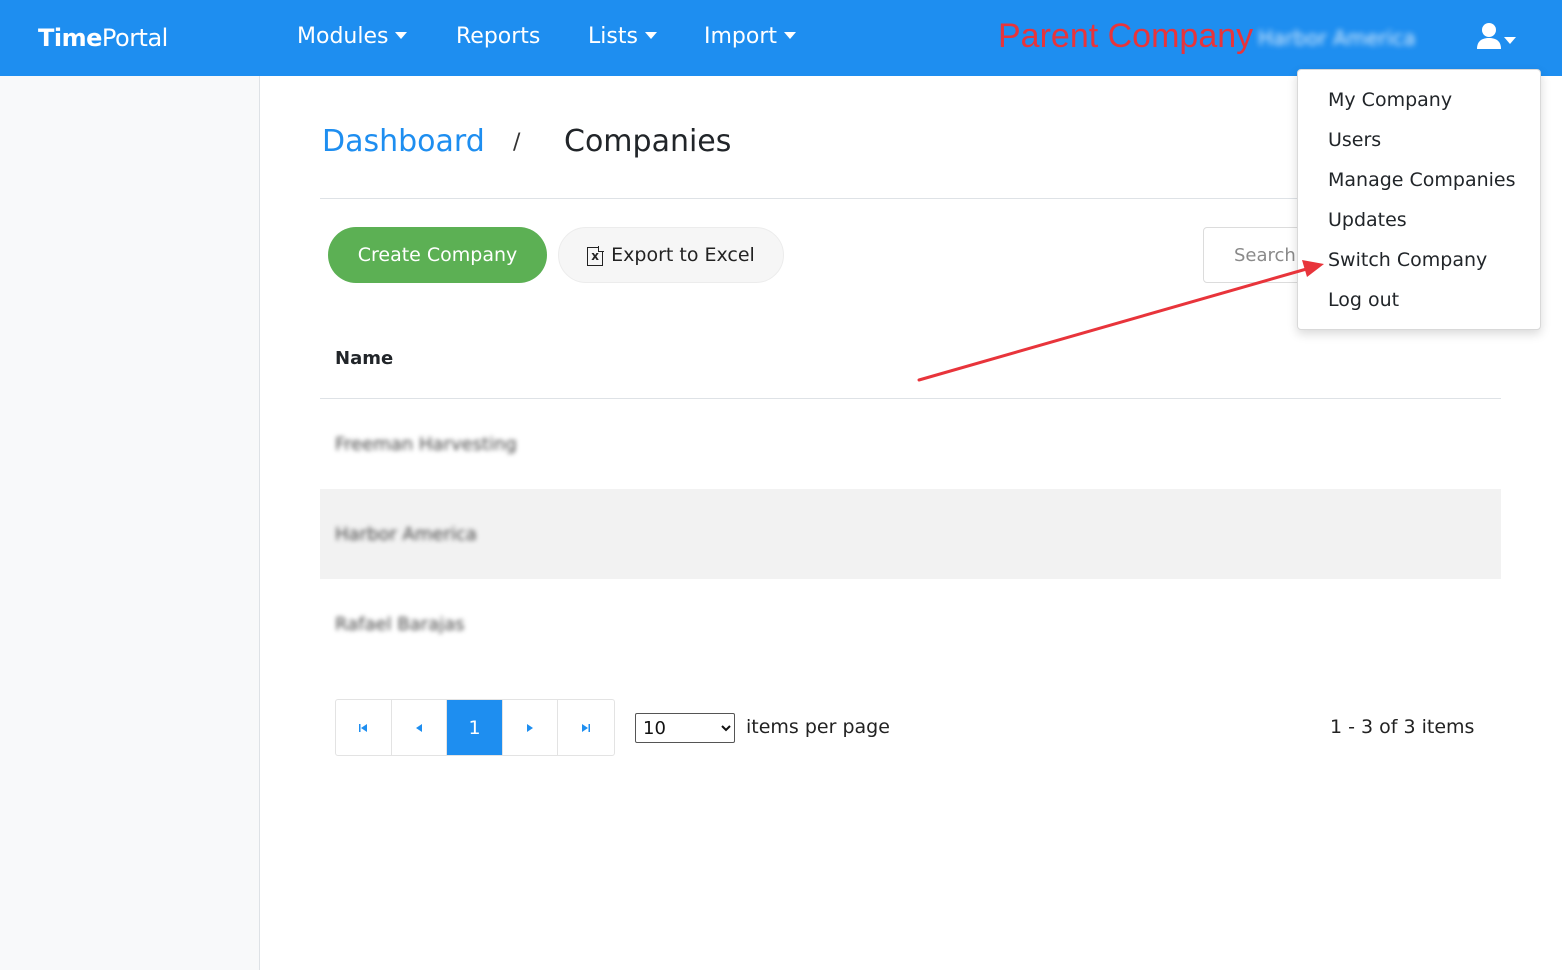 This screenshot has width=1562, height=970. I want to click on last-page-icon, so click(586, 727).